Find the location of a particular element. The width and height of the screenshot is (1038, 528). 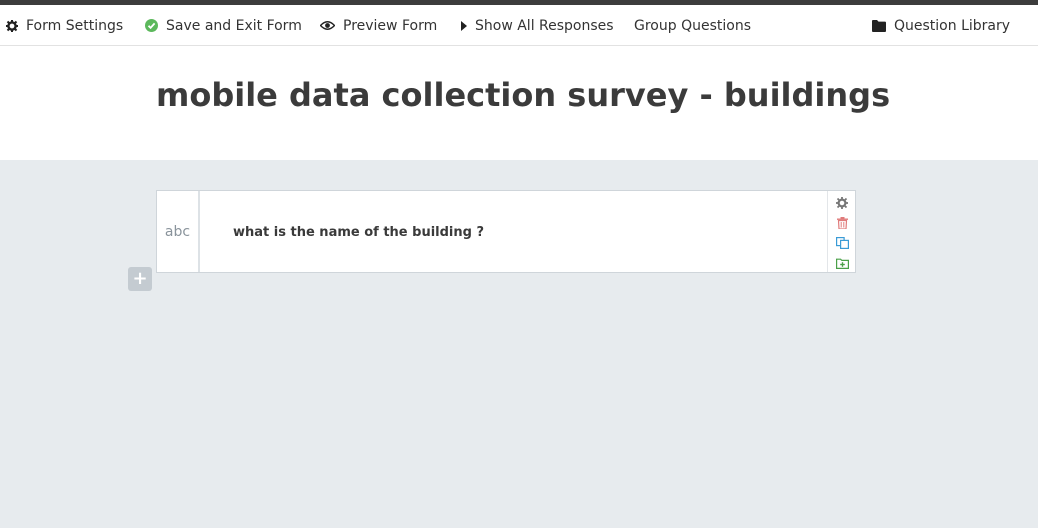

duplicate-icon is located at coordinates (842, 243).